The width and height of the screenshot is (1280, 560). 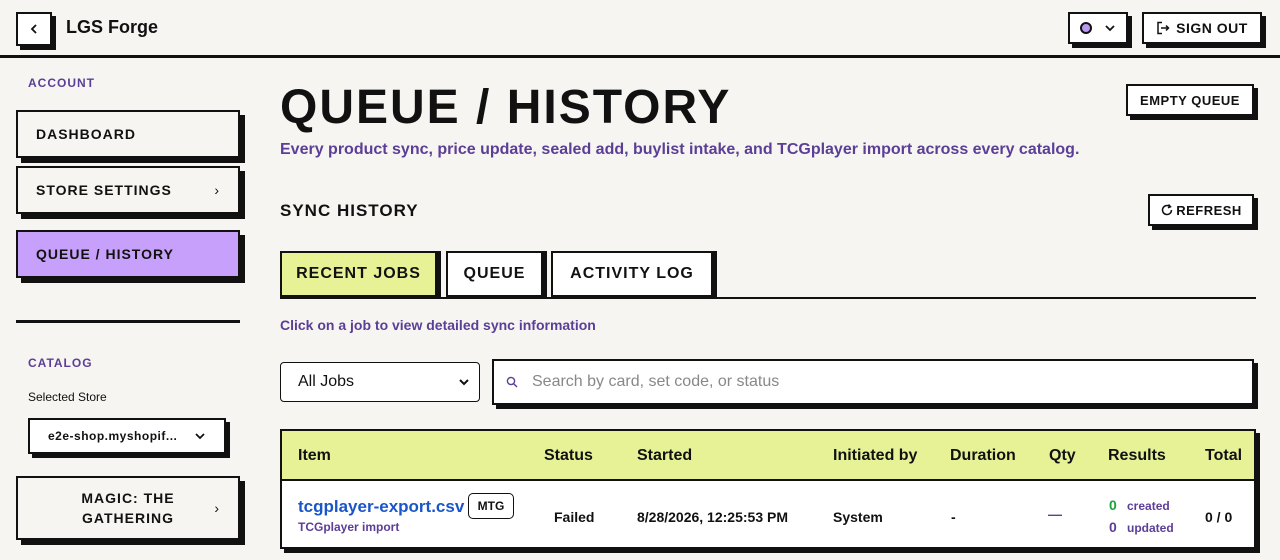 I want to click on sign-out-button: SIGN OUT, so click(x=1202, y=28).